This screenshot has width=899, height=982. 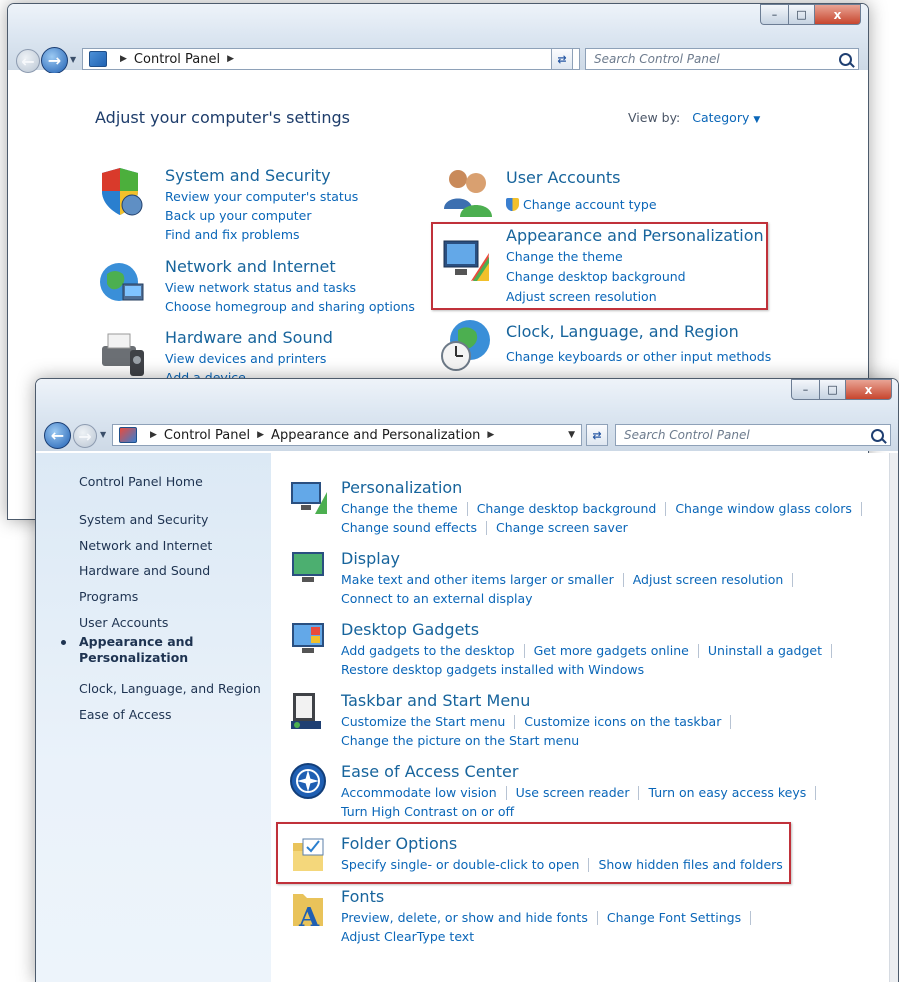 I want to click on sidebar-item-programs: Programs, so click(x=108, y=596).